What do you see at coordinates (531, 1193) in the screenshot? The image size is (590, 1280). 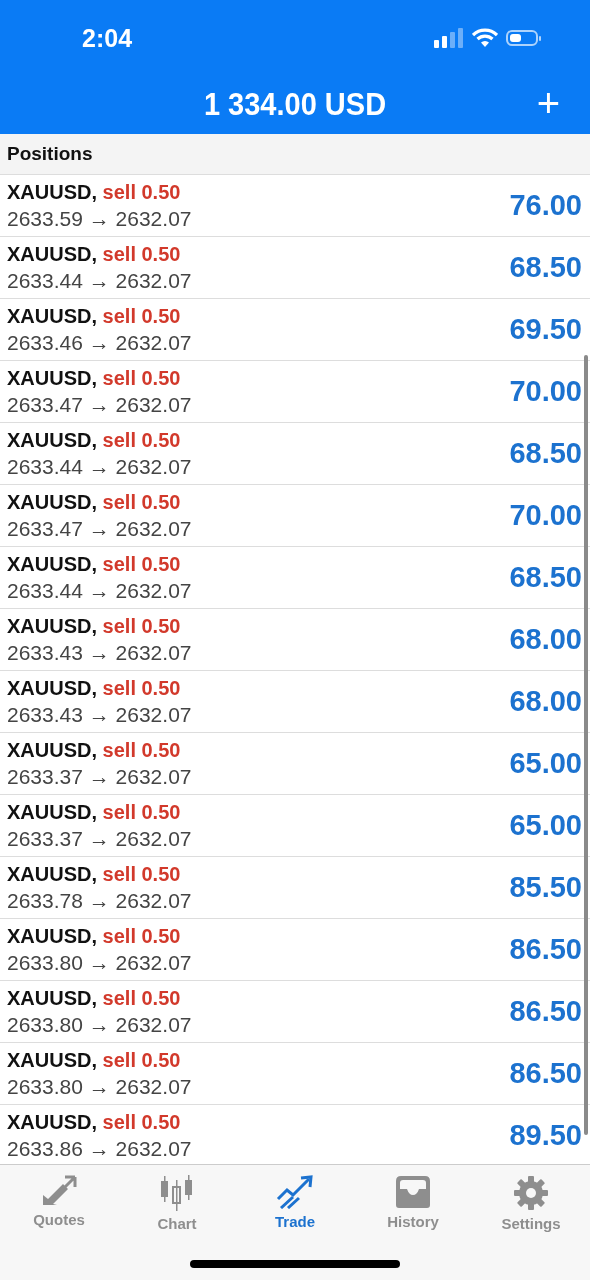 I see `settings-icon` at bounding box center [531, 1193].